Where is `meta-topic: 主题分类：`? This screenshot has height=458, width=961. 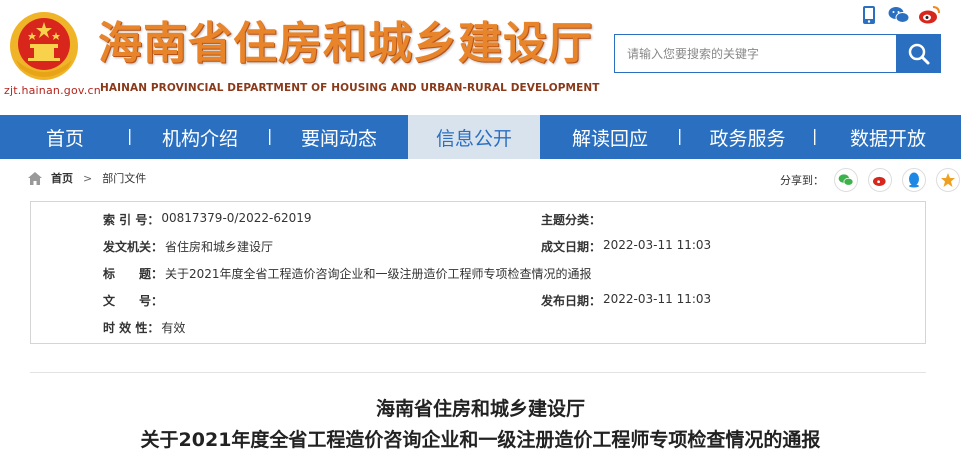 meta-topic: 主题分类： is located at coordinates (572, 219).